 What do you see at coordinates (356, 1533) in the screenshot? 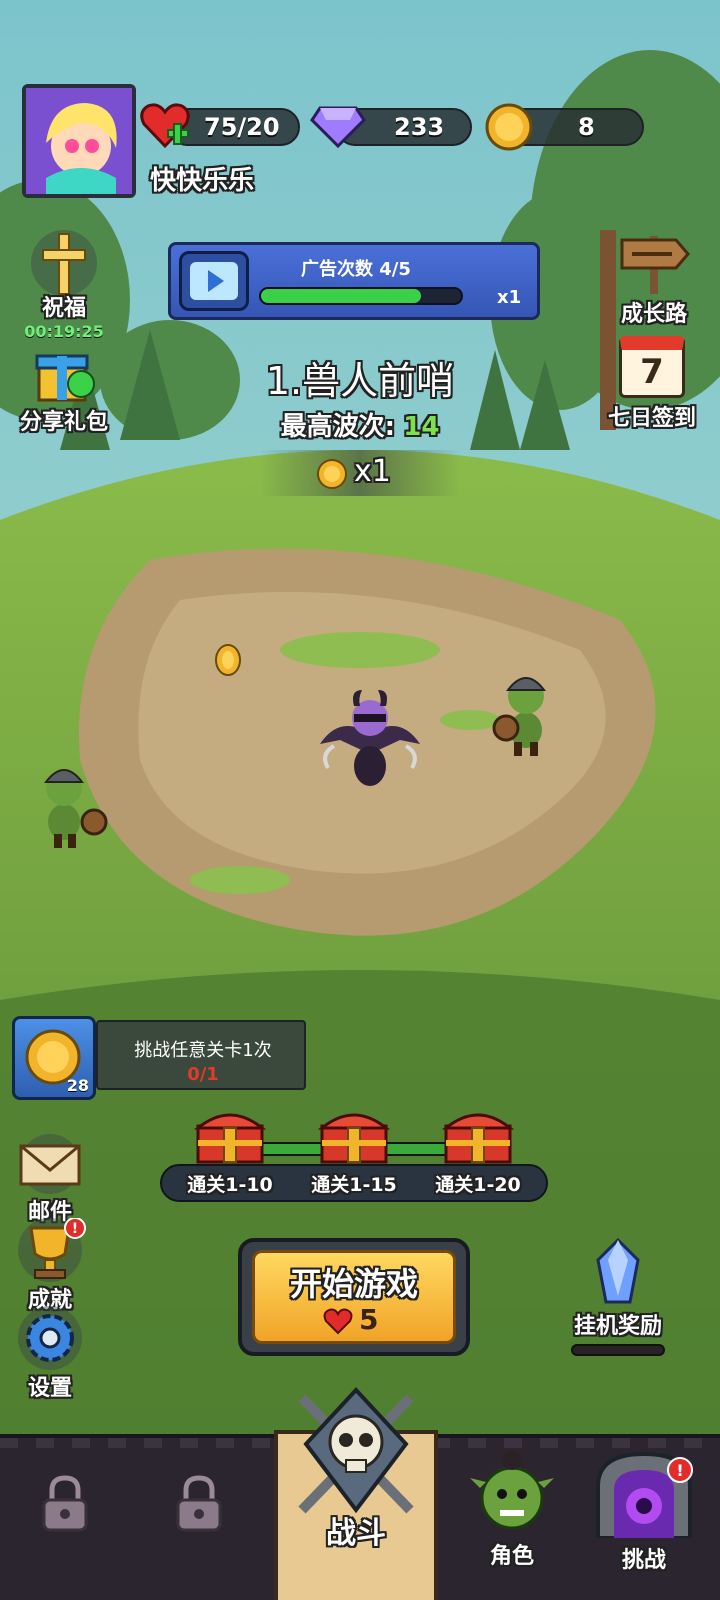
I see `nav-battle-label: 战斗` at bounding box center [356, 1533].